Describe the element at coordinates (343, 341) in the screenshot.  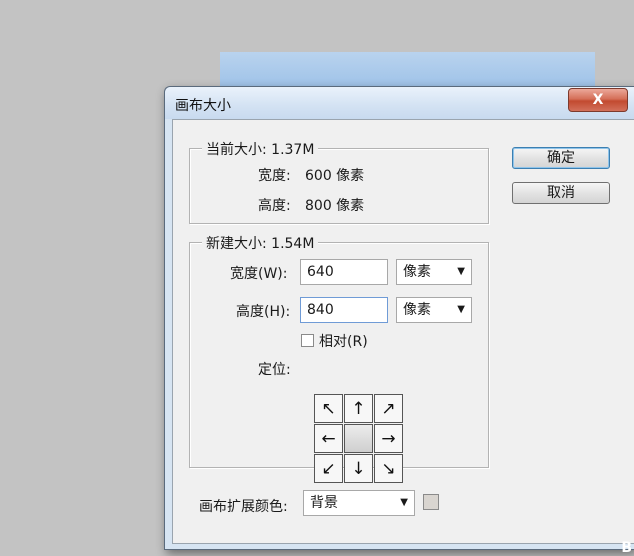
I see `relative-label: 相对(R)` at that location.